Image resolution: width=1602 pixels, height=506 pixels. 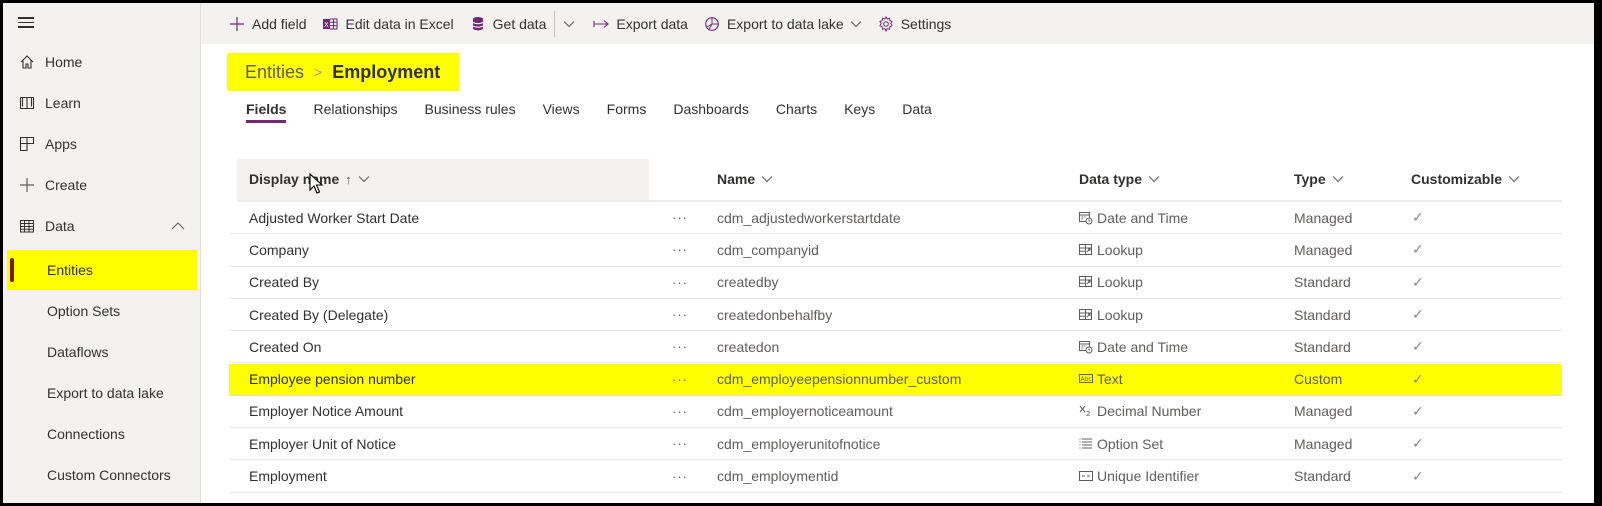 I want to click on decimal-icon: 2, so click(x=1086, y=411).